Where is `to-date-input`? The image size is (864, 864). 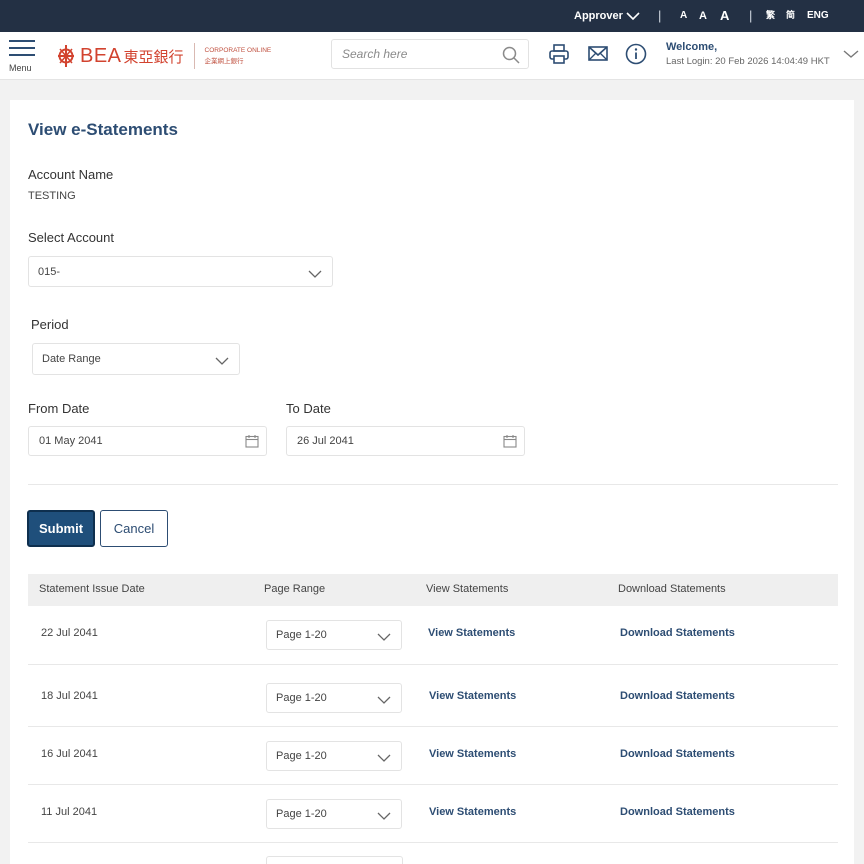
to-date-input is located at coordinates (377, 441).